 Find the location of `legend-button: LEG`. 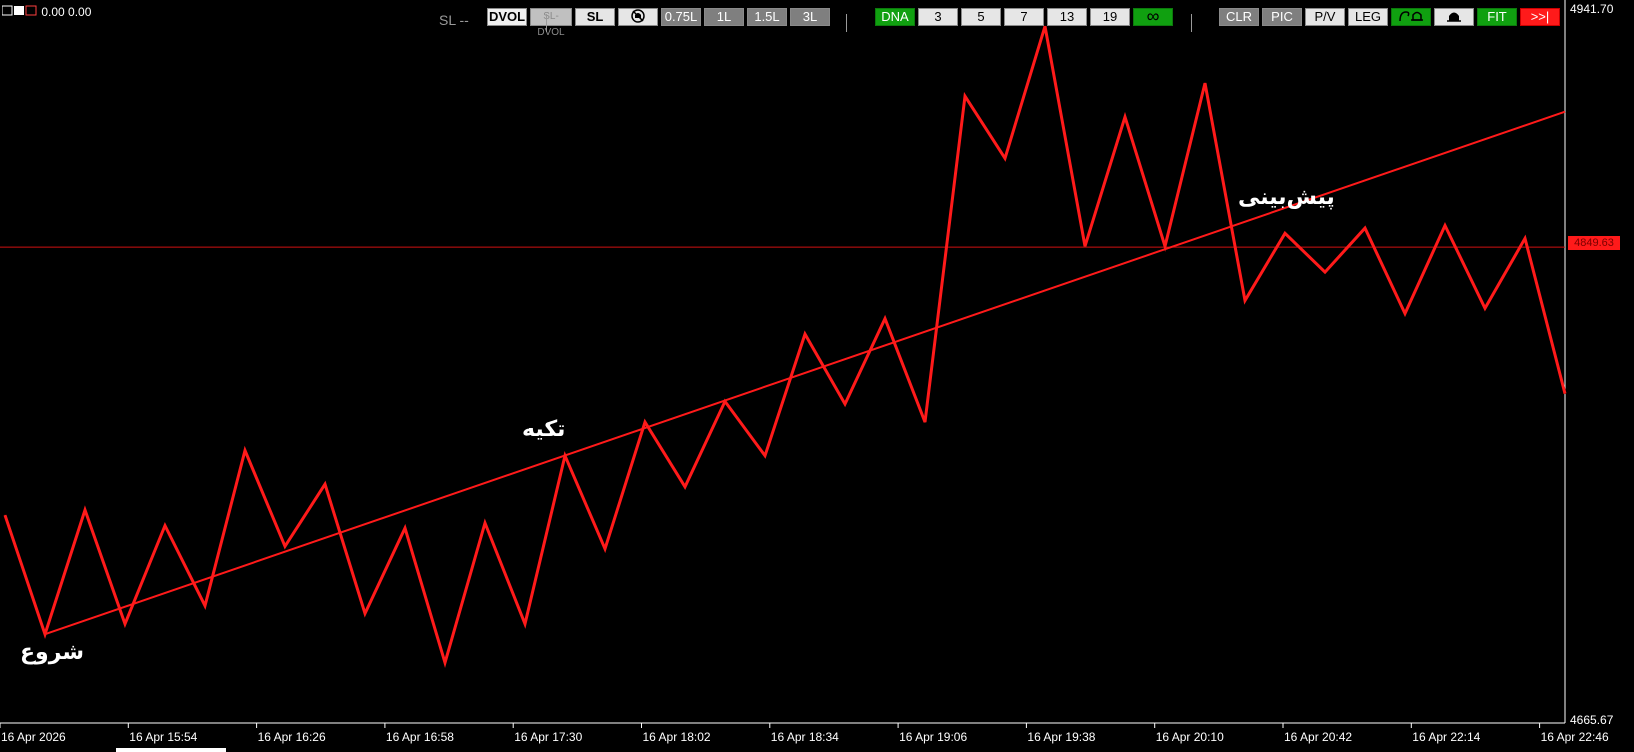

legend-button: LEG is located at coordinates (1368, 17).